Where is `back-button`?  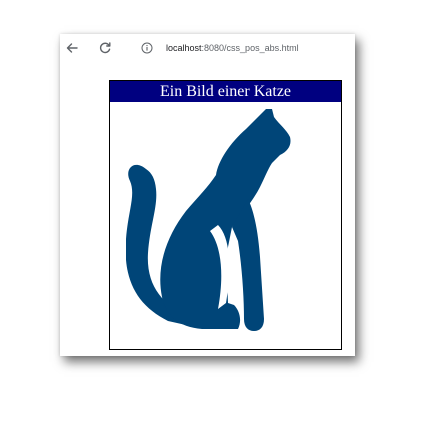
back-button is located at coordinates (72, 48).